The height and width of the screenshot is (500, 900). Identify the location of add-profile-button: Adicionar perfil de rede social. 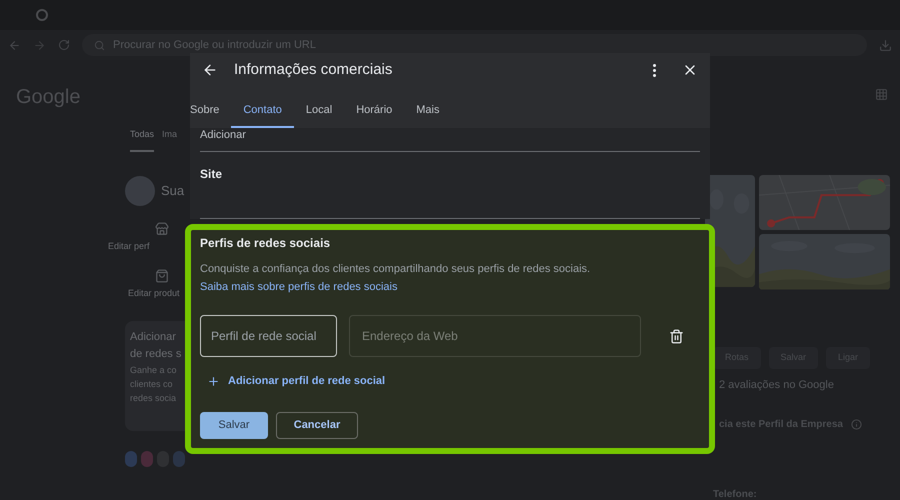
(296, 381).